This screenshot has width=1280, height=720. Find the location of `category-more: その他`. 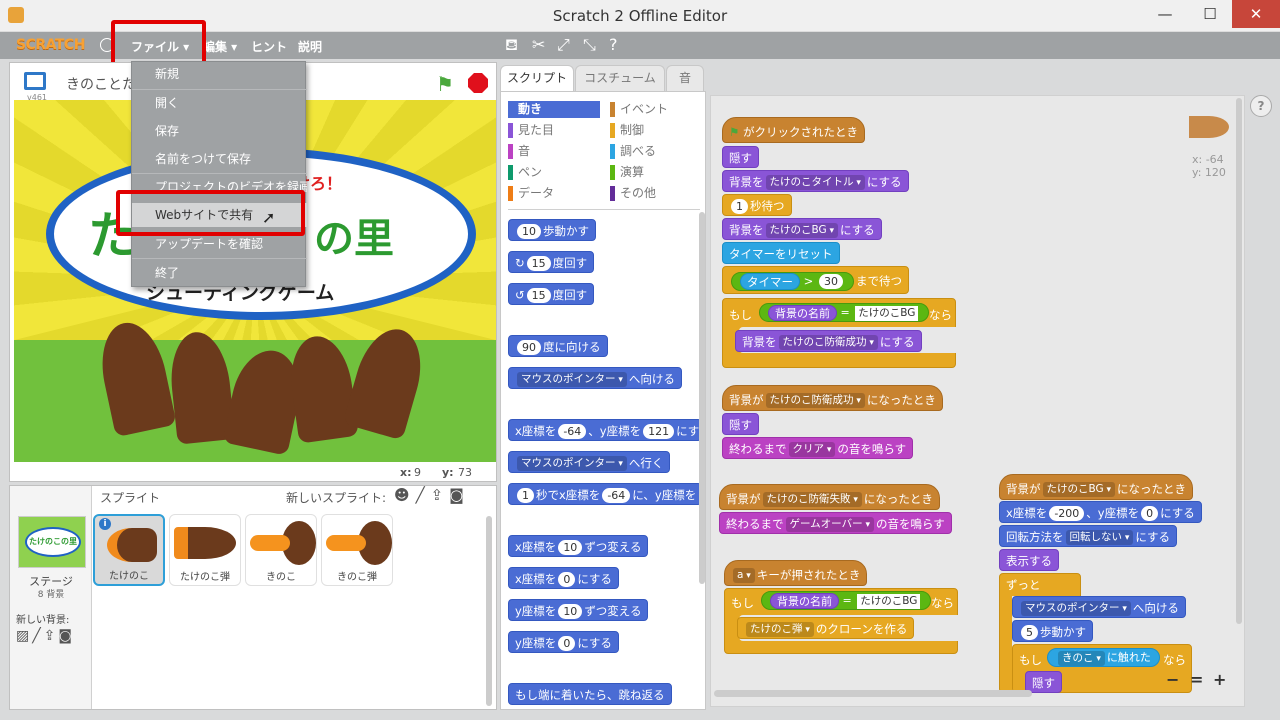

category-more: その他 is located at coordinates (655, 193).